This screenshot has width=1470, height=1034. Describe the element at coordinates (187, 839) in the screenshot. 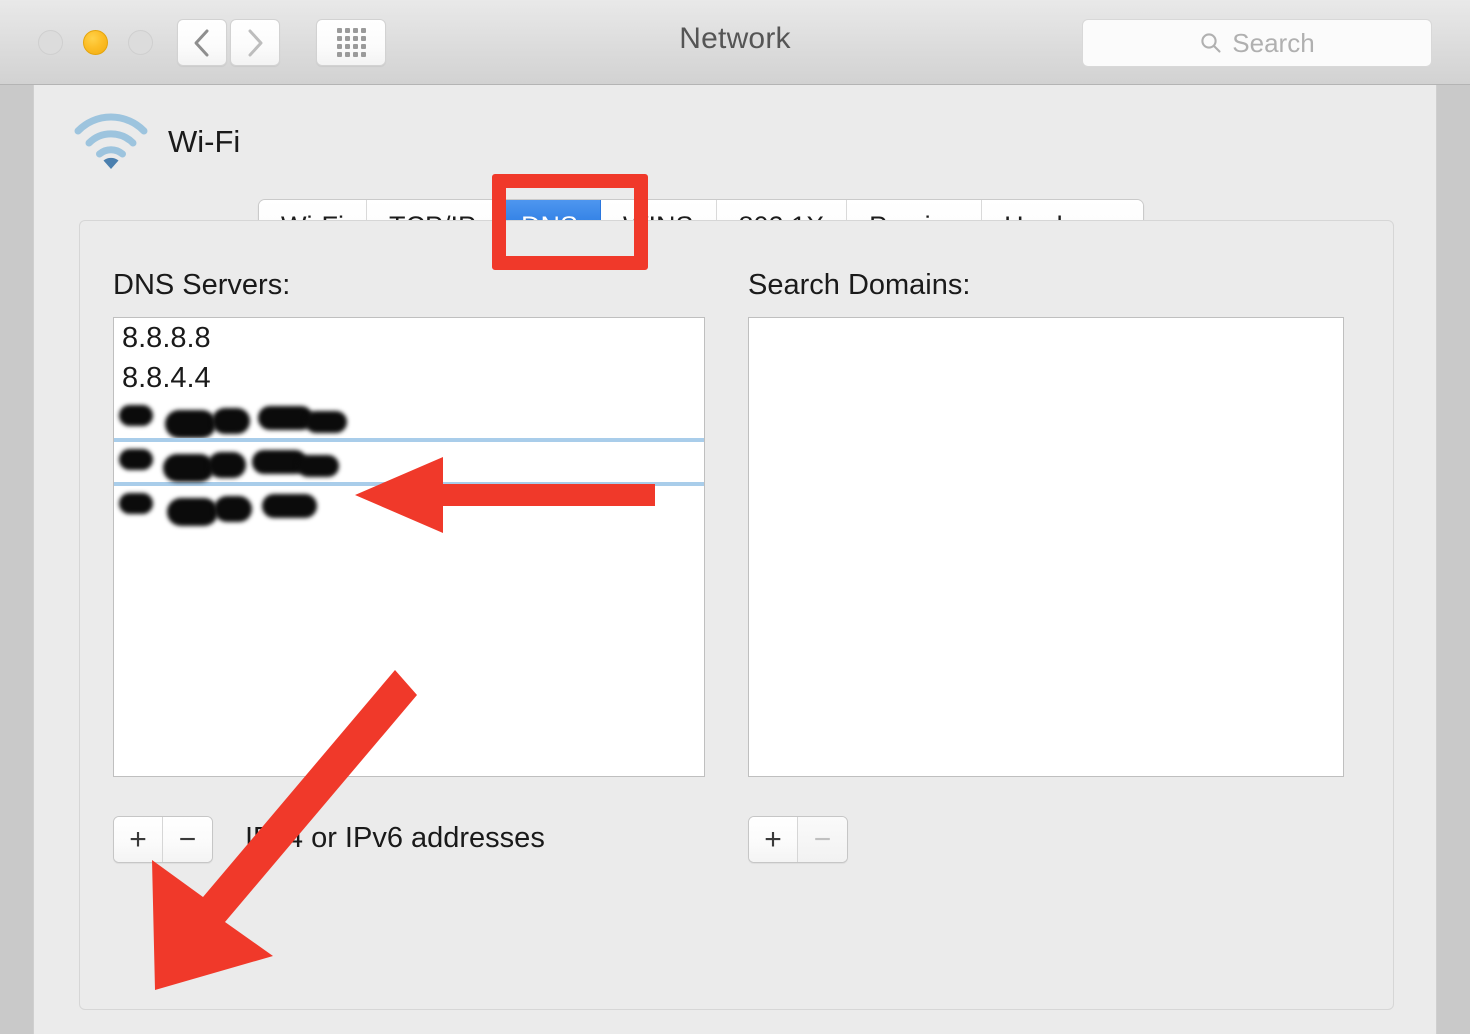

I see `remove-dns-server-button: −` at that location.